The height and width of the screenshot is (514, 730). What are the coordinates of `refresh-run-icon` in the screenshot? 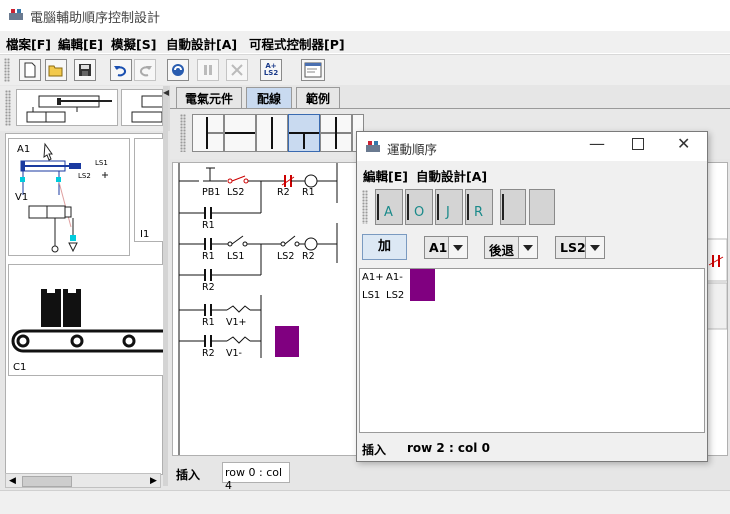 It's located at (178, 70).